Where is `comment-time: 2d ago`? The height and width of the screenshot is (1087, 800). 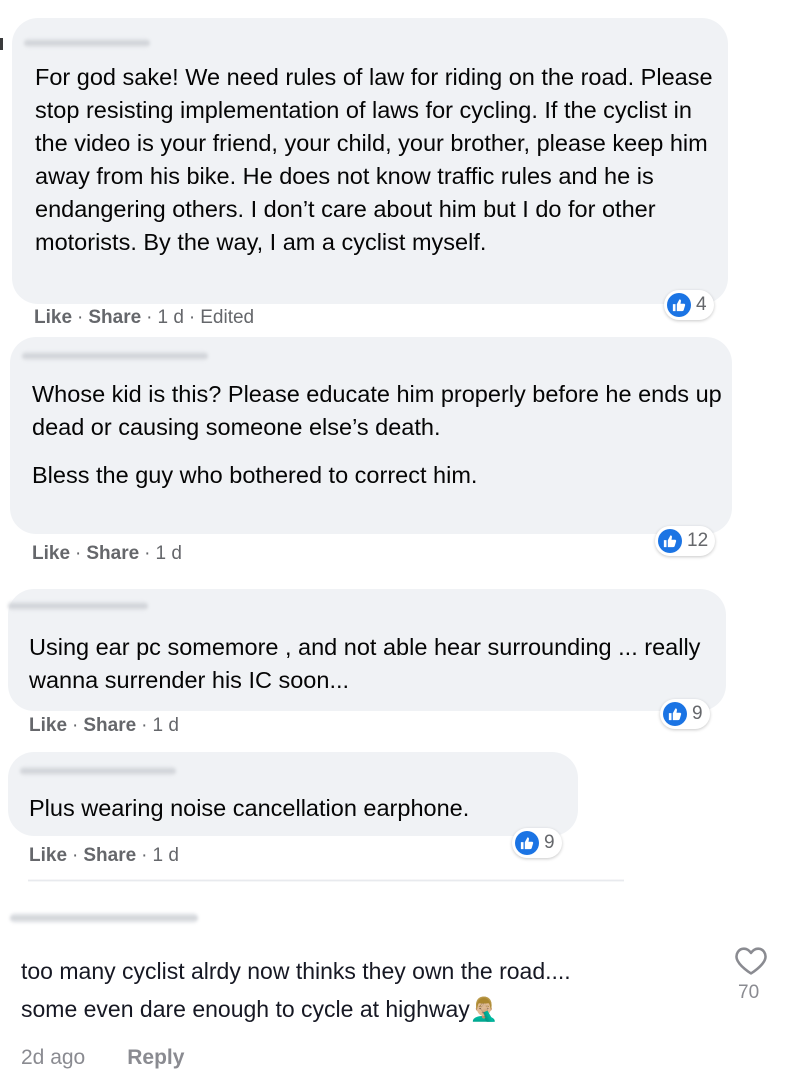
comment-time: 2d ago is located at coordinates (53, 1057).